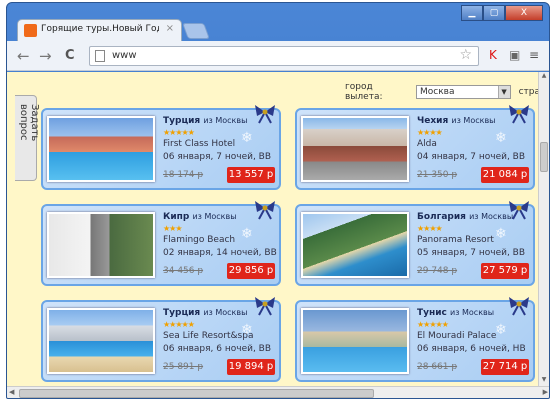  What do you see at coordinates (364, 92) in the screenshot?
I see `city-label: город вылета:` at bounding box center [364, 92].